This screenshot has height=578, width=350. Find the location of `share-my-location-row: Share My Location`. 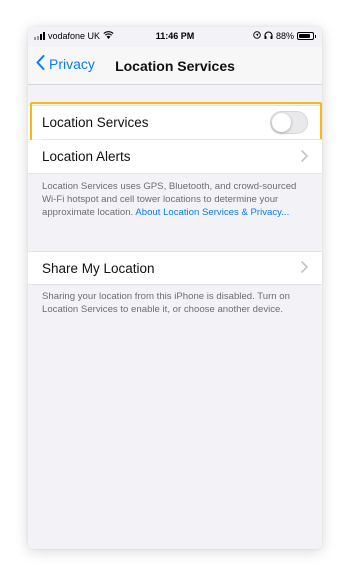

share-my-location-row: Share My Location is located at coordinates (175, 268).